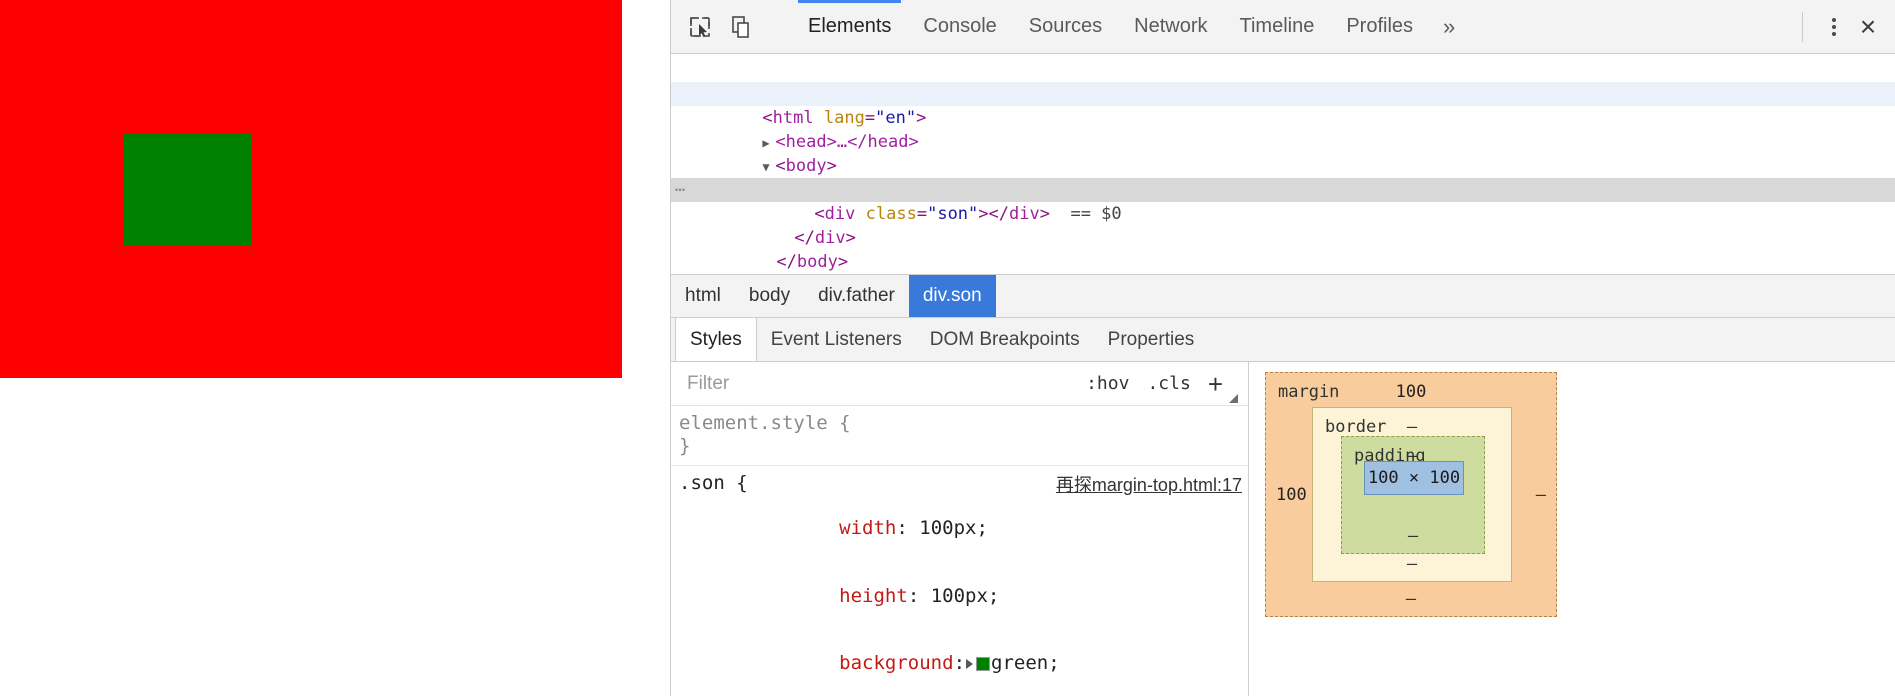 This screenshot has height=696, width=1895. Describe the element at coordinates (1283, 201) in the screenshot. I see `dom-row-selected: ⋯ <div class="son"></div> == $0` at that location.